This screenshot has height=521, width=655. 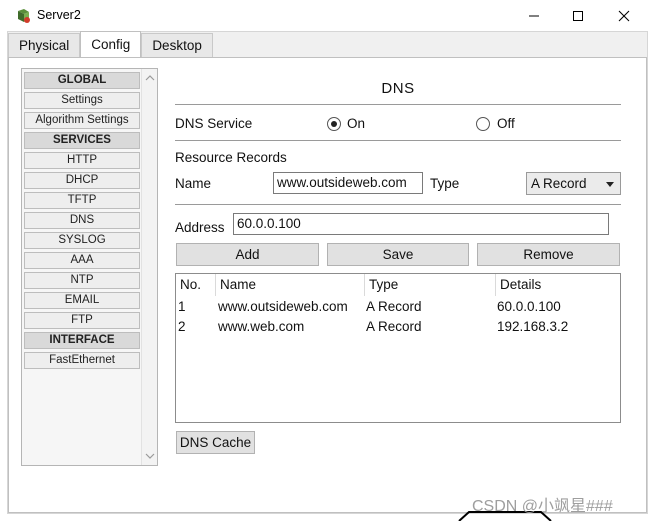 I want to click on sidebar-item-dns: DNS, so click(x=82, y=220).